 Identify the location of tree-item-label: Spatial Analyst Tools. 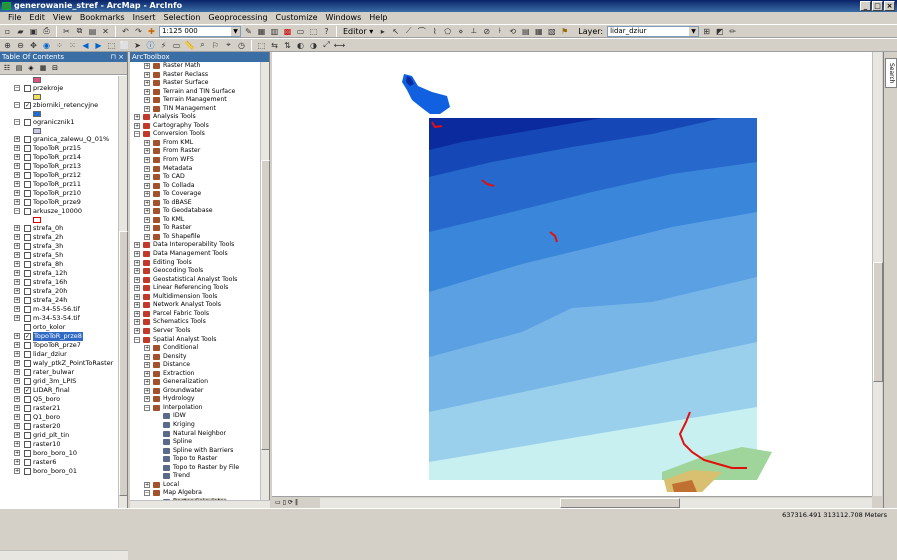
(184, 340).